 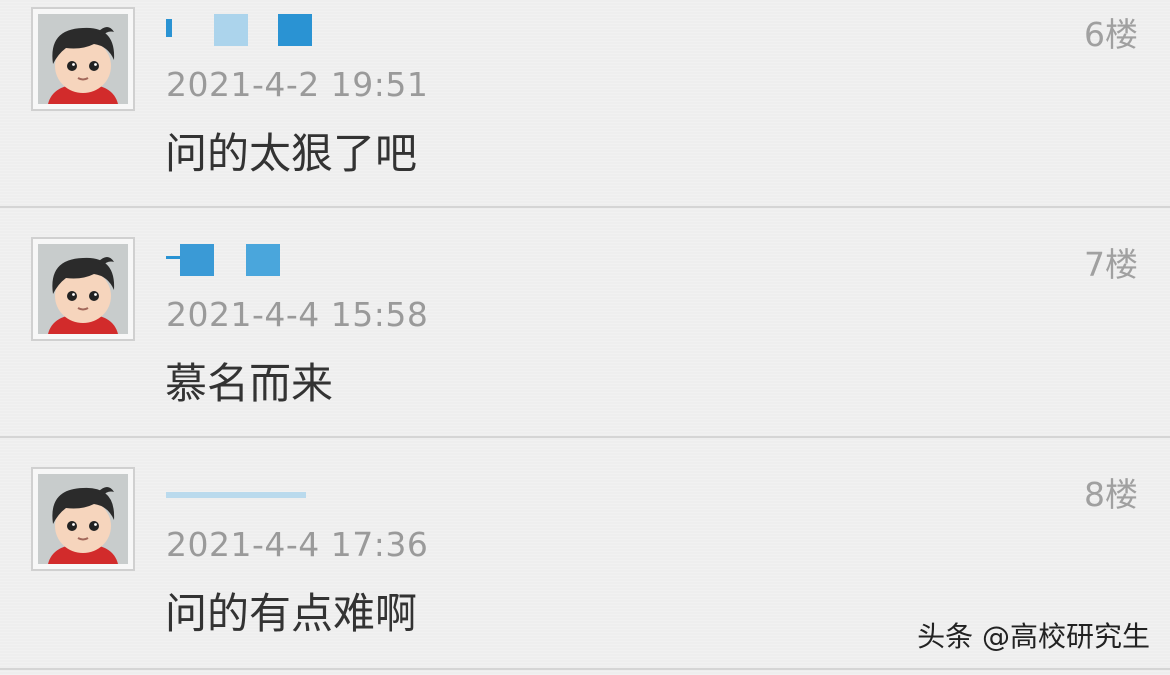 I want to click on floor-number: 8楼, so click(x=1111, y=494).